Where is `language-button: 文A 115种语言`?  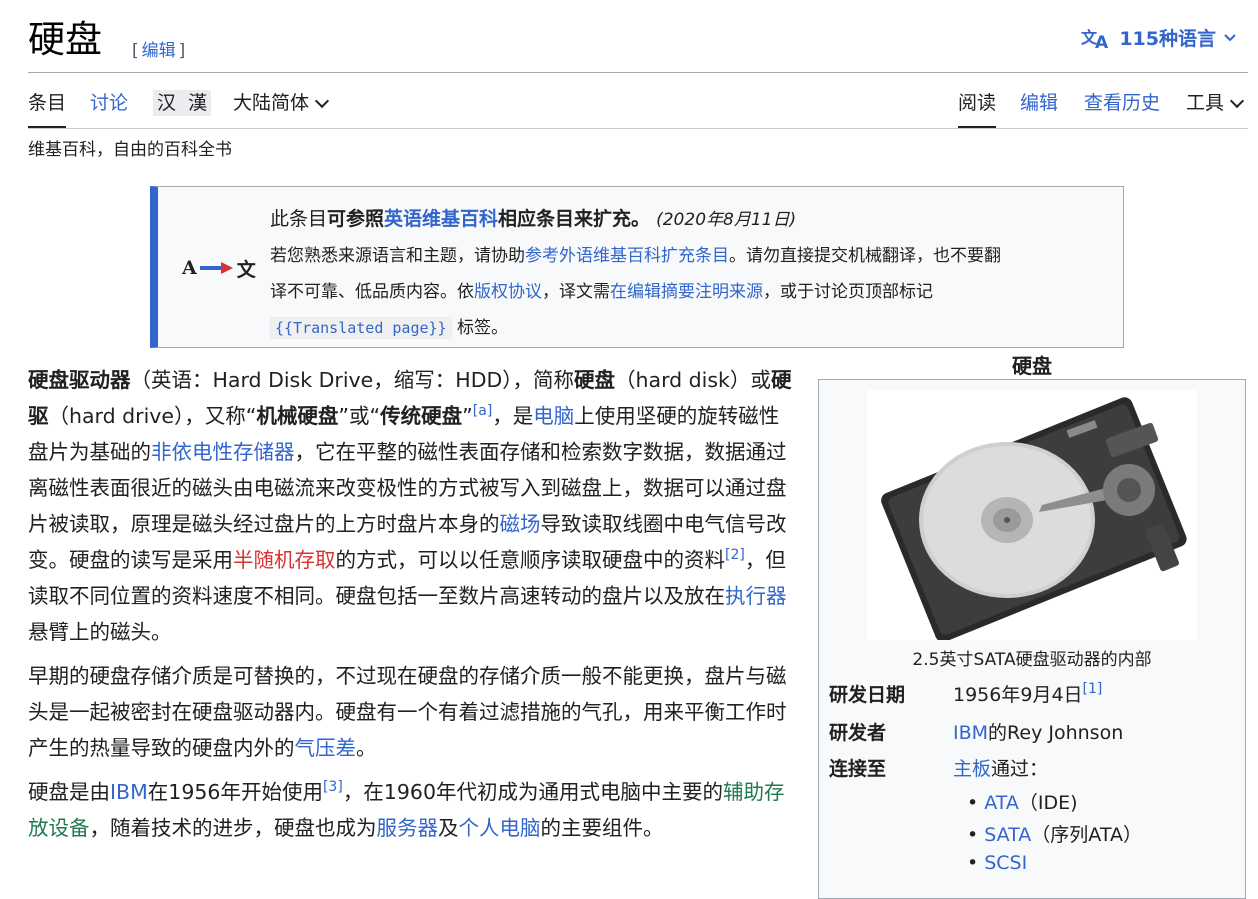
language-button: 文A 115种语言 is located at coordinates (1159, 37).